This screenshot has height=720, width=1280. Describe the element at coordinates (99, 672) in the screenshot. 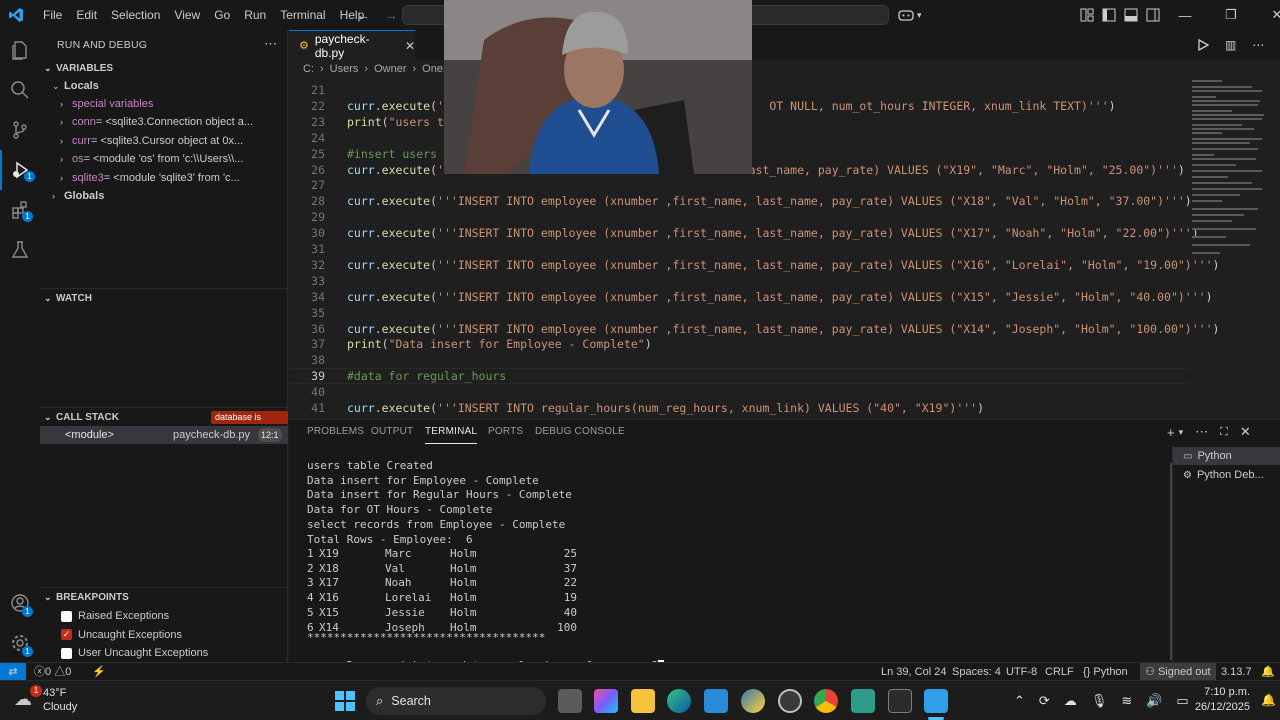

I see `debug-status-icon: ⚡` at that location.